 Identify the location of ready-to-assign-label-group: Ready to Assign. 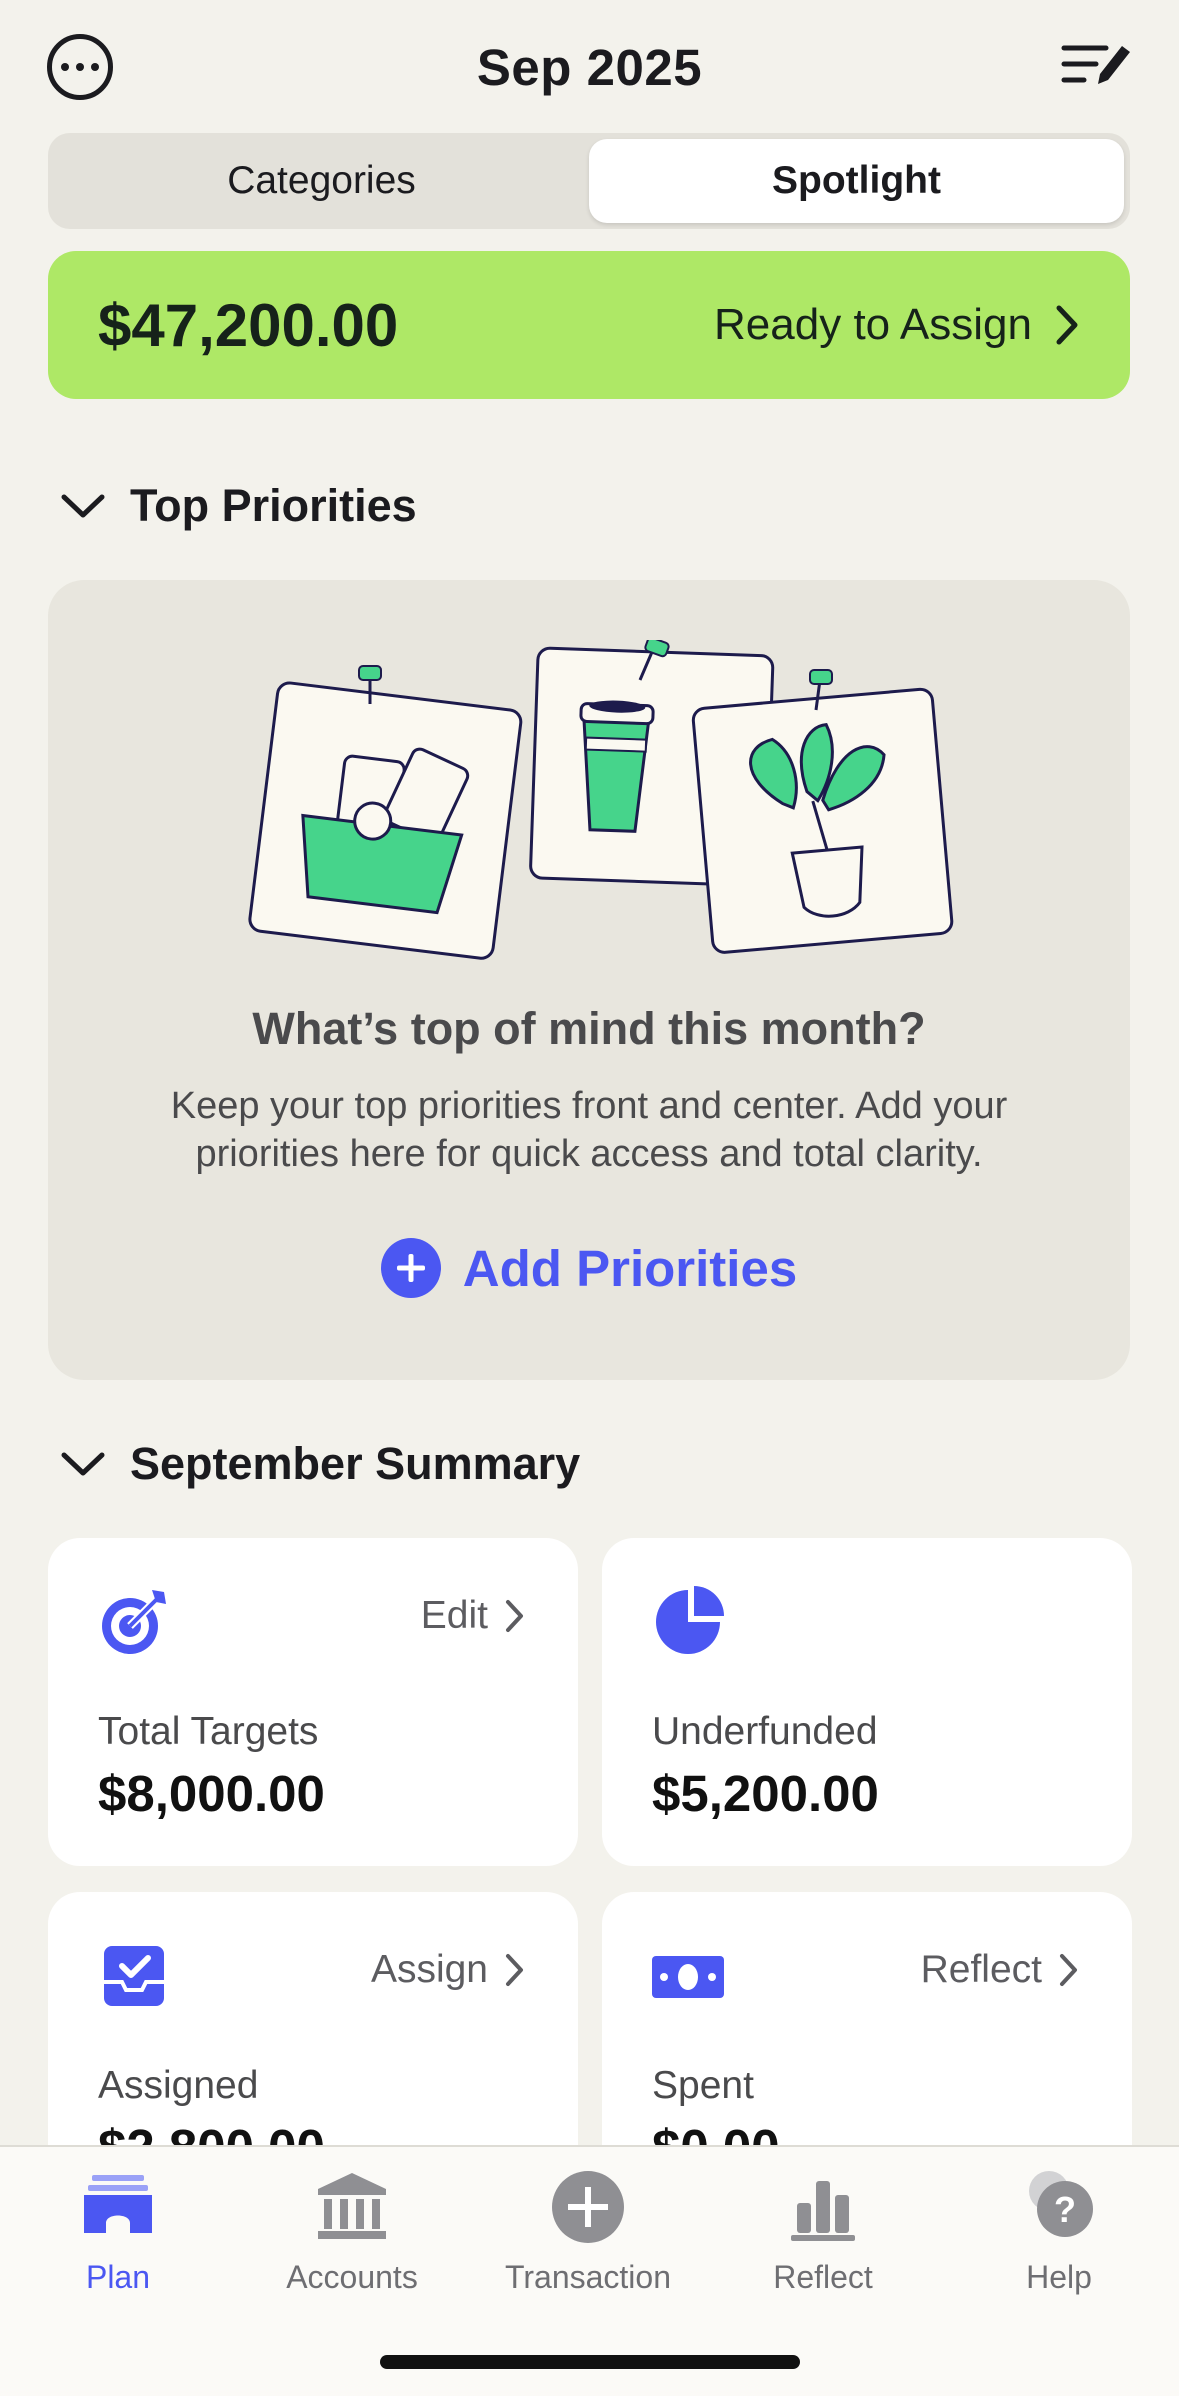
(897, 325).